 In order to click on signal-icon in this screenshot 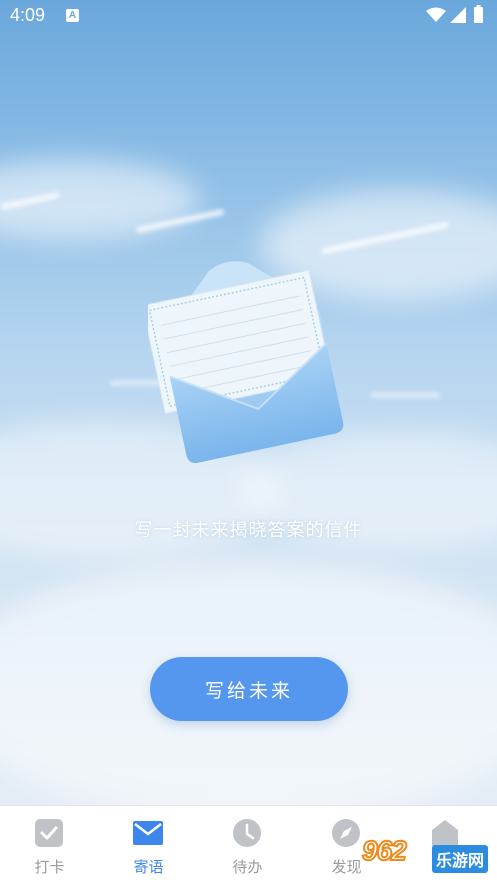, I will do `click(458, 15)`.